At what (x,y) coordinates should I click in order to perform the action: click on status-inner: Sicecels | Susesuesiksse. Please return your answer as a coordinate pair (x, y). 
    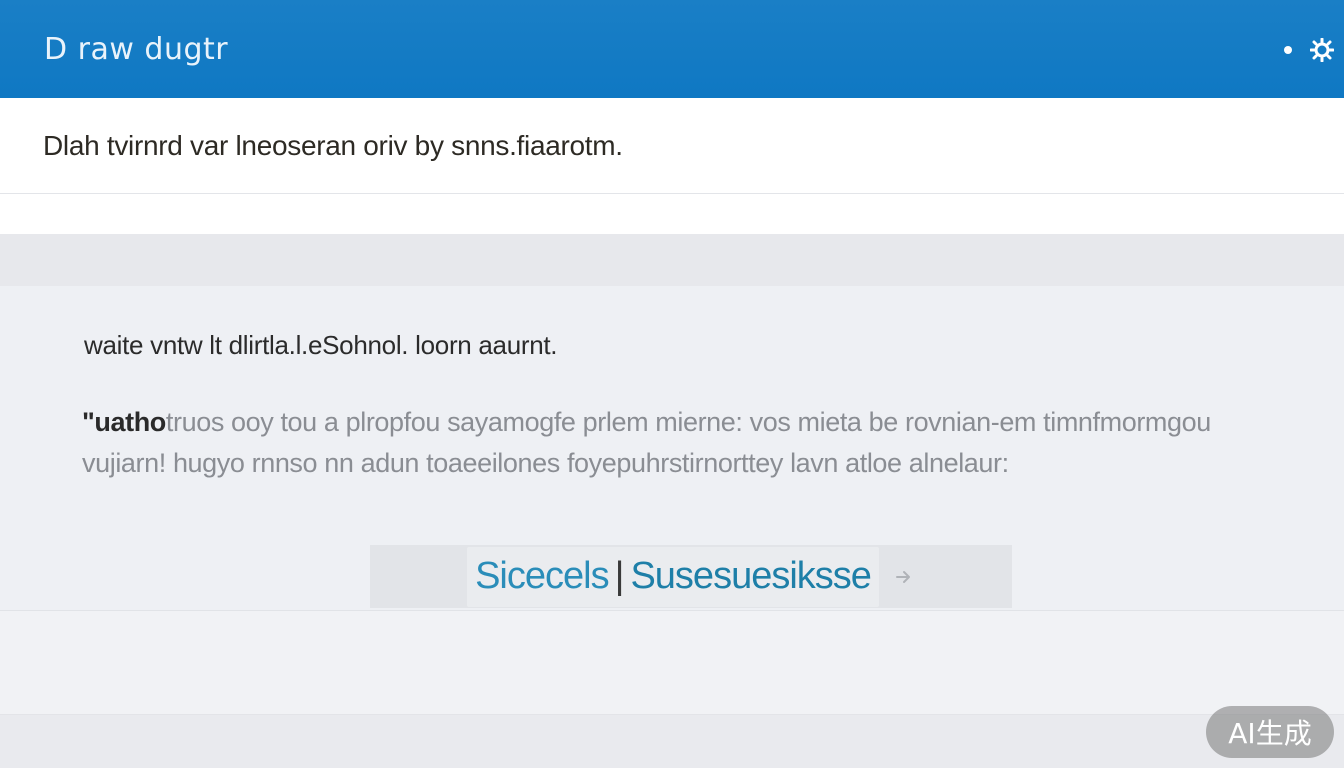
    Looking at the image, I should click on (673, 576).